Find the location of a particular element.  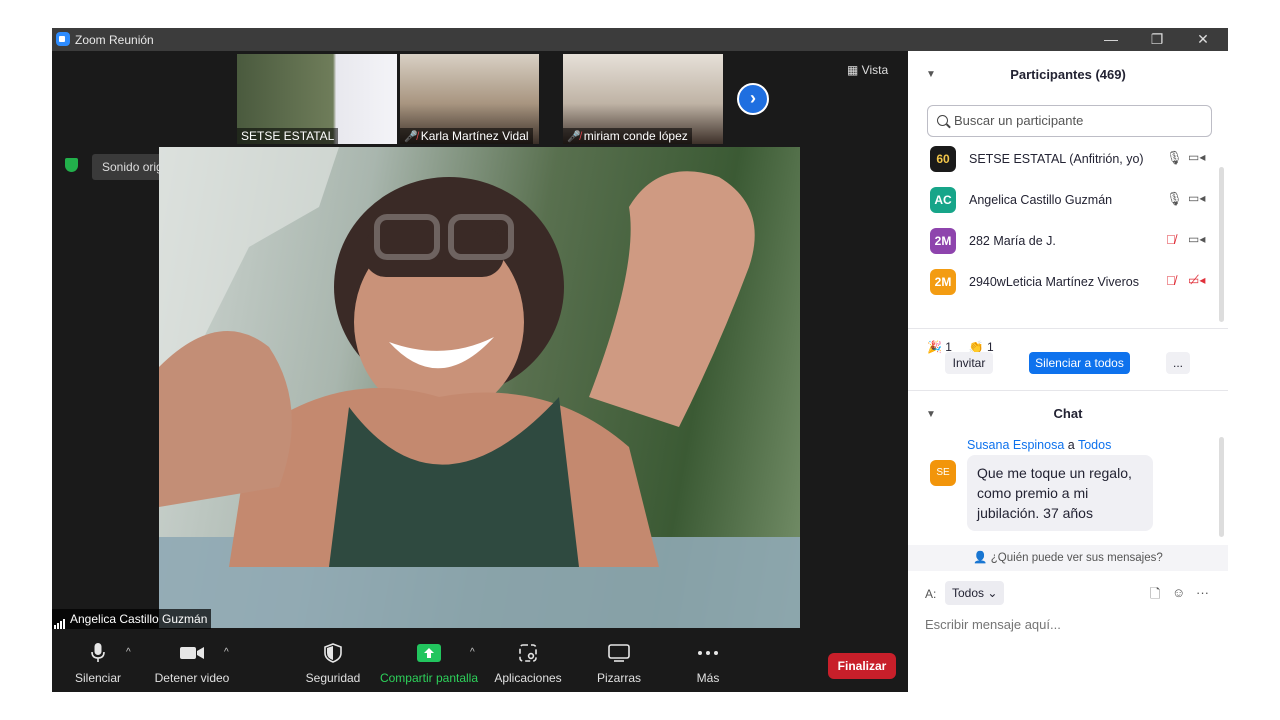

file-icon: 🗋 is located at coordinates (1155, 596).